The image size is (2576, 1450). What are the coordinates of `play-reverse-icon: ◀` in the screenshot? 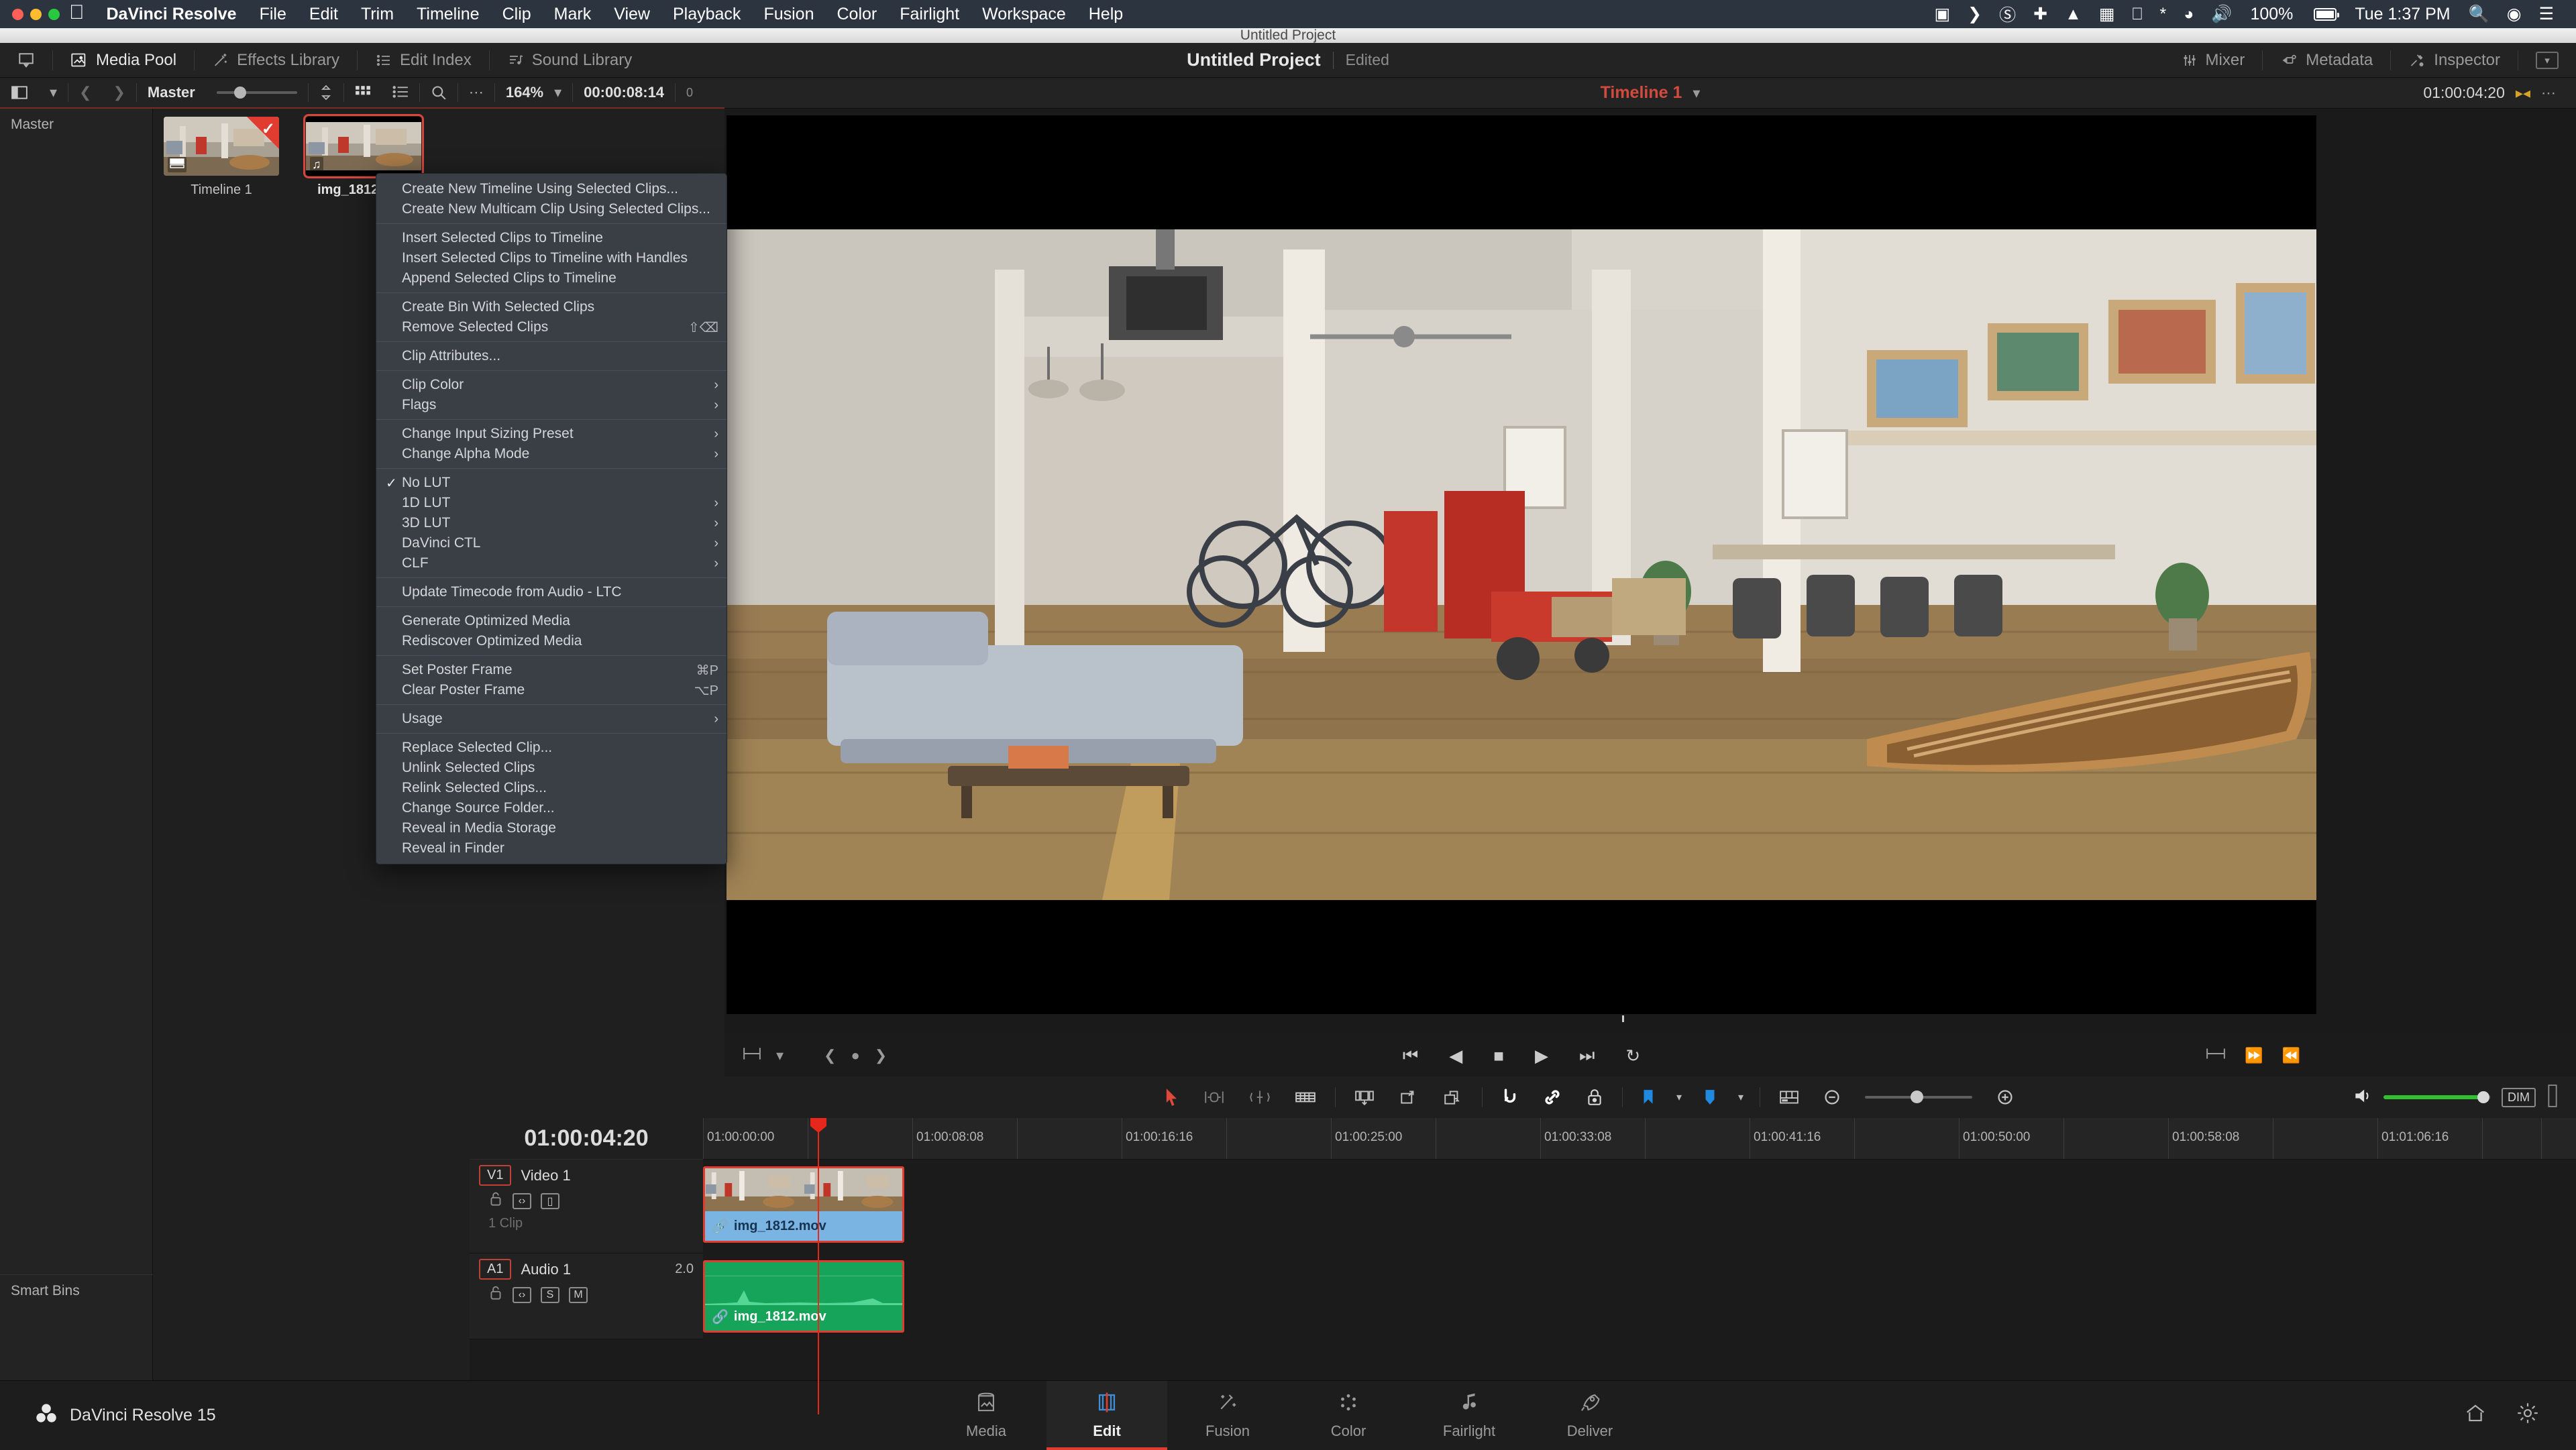 It's located at (1455, 1056).